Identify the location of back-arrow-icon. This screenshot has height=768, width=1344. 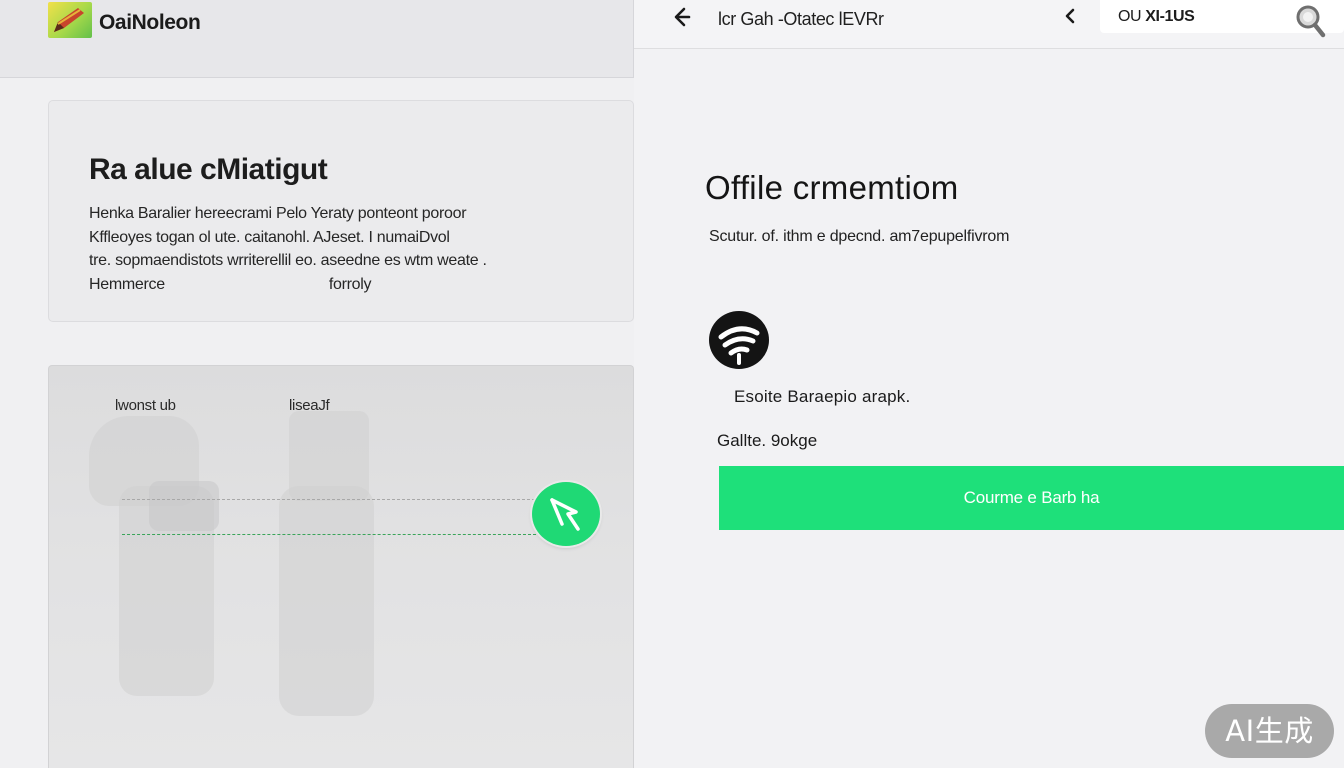
(682, 17).